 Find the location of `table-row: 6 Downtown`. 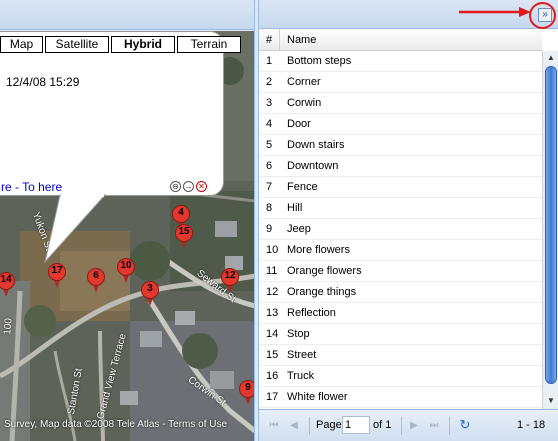

table-row: 6 Downtown is located at coordinates (400, 166).